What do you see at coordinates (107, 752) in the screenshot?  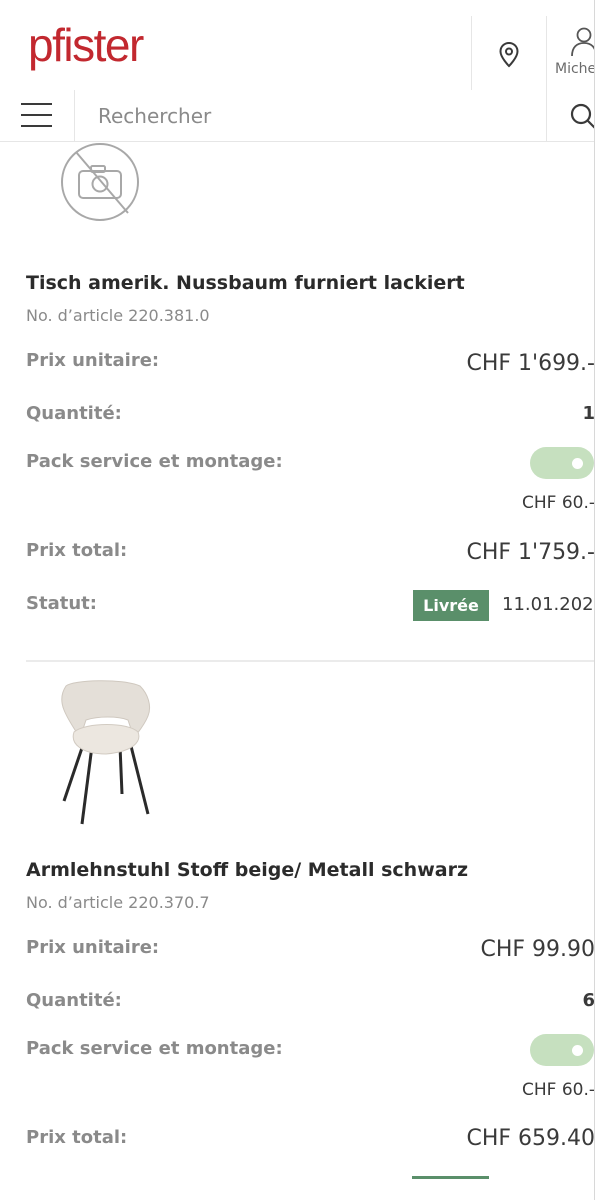 I see `chair-image` at bounding box center [107, 752].